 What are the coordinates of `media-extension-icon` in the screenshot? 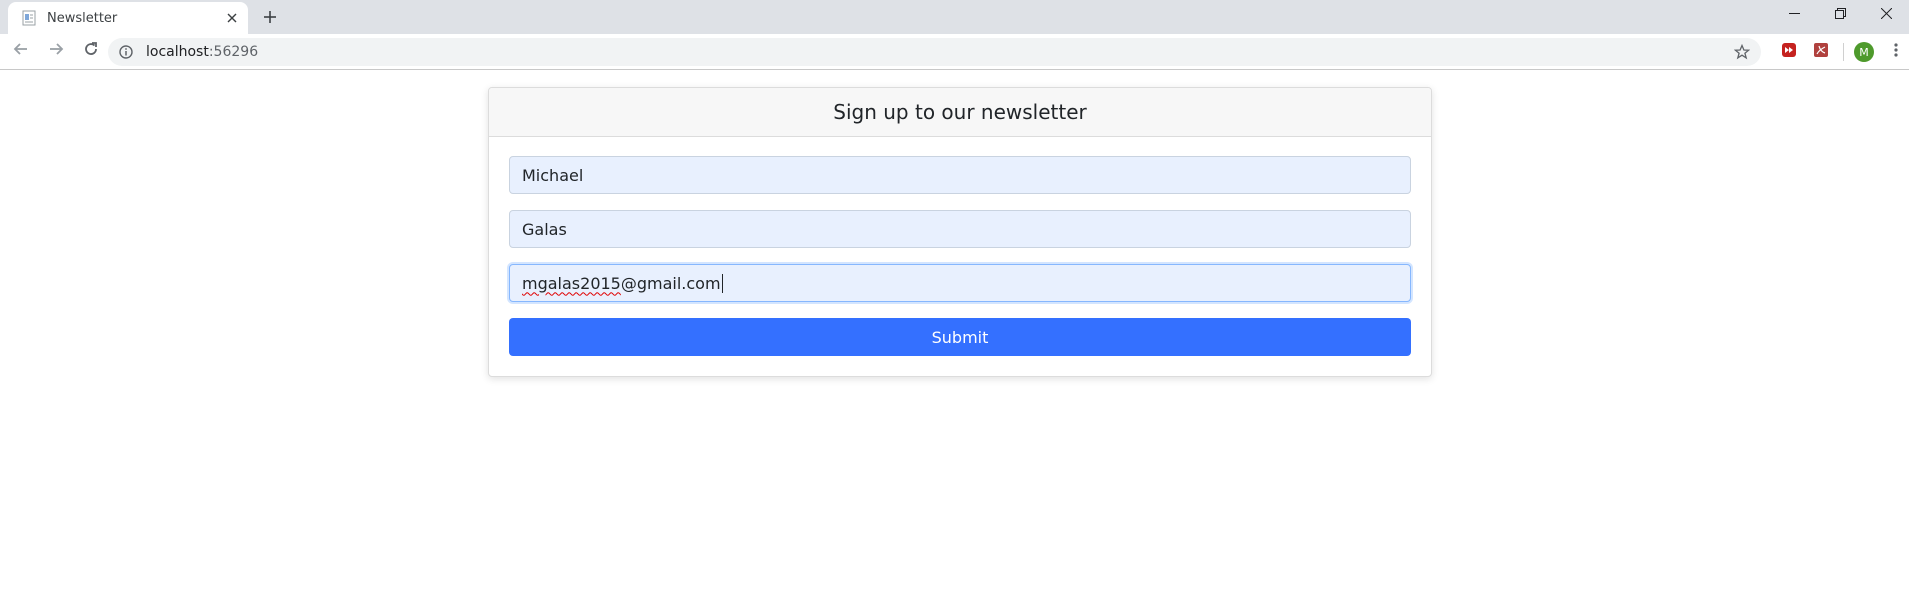 It's located at (1789, 52).